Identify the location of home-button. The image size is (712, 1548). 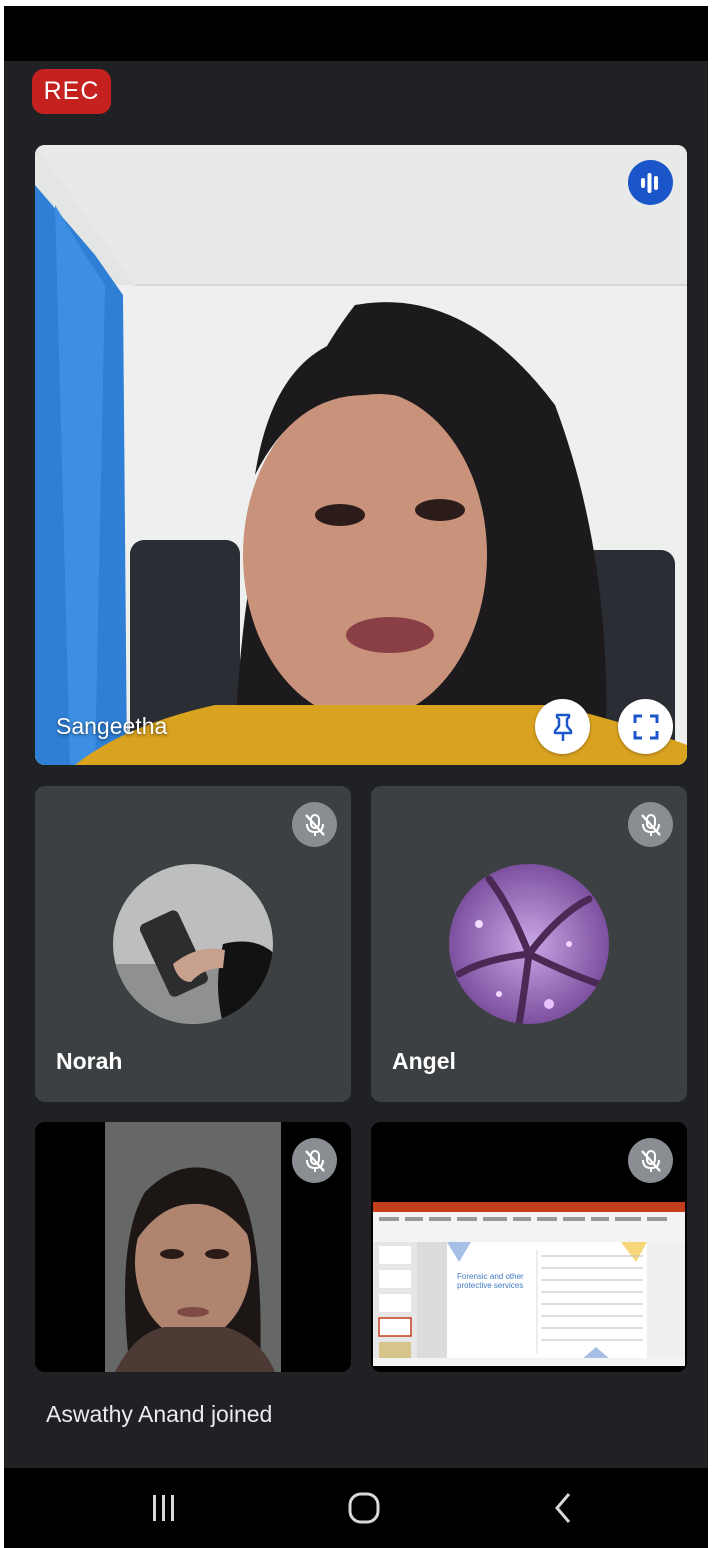
(364, 1508).